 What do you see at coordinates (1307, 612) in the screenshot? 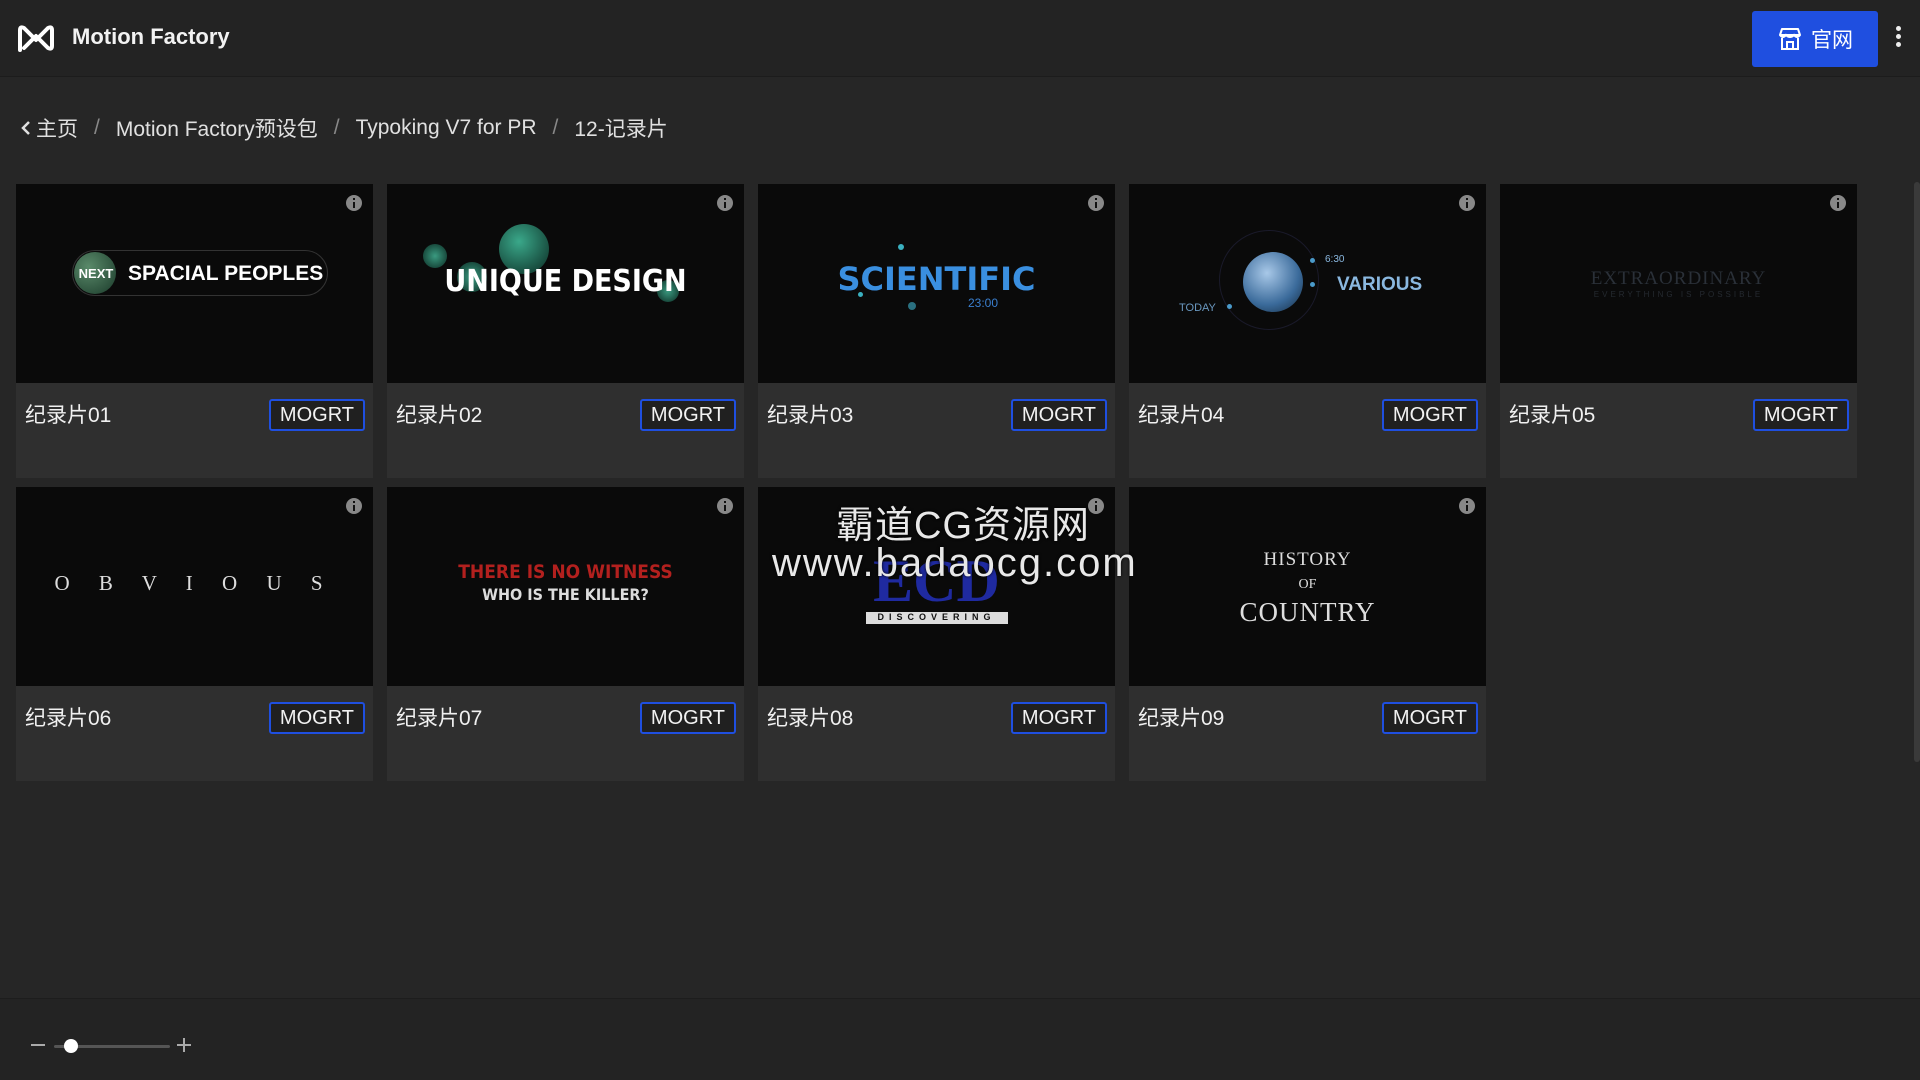
I see `thumb-sub: COUNTRY` at bounding box center [1307, 612].